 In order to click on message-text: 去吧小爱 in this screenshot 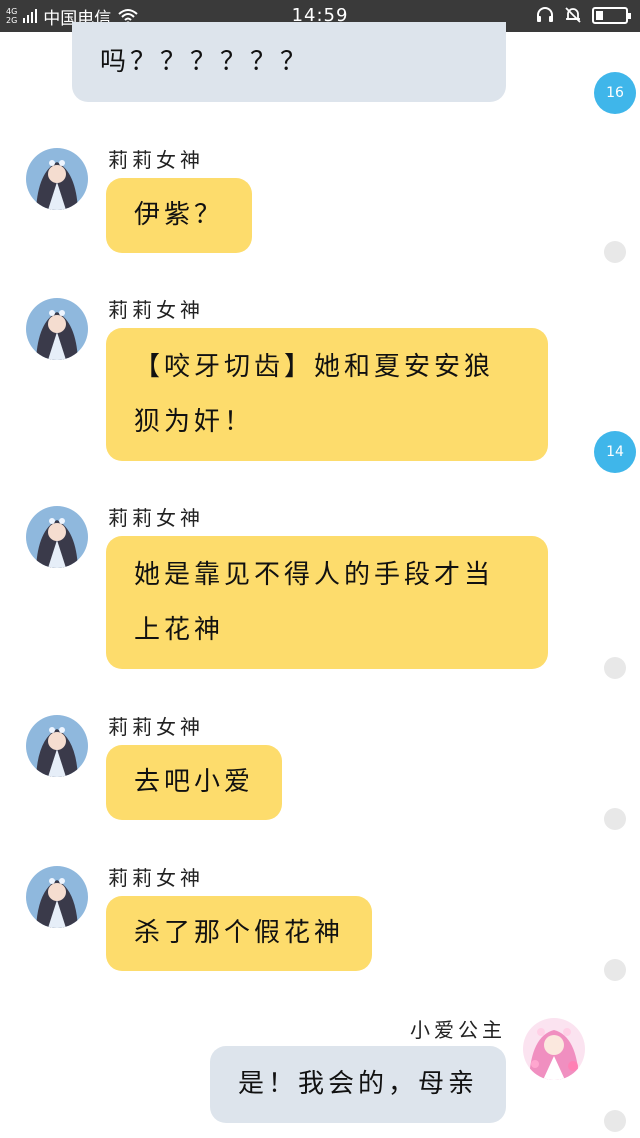, I will do `click(194, 782)`.